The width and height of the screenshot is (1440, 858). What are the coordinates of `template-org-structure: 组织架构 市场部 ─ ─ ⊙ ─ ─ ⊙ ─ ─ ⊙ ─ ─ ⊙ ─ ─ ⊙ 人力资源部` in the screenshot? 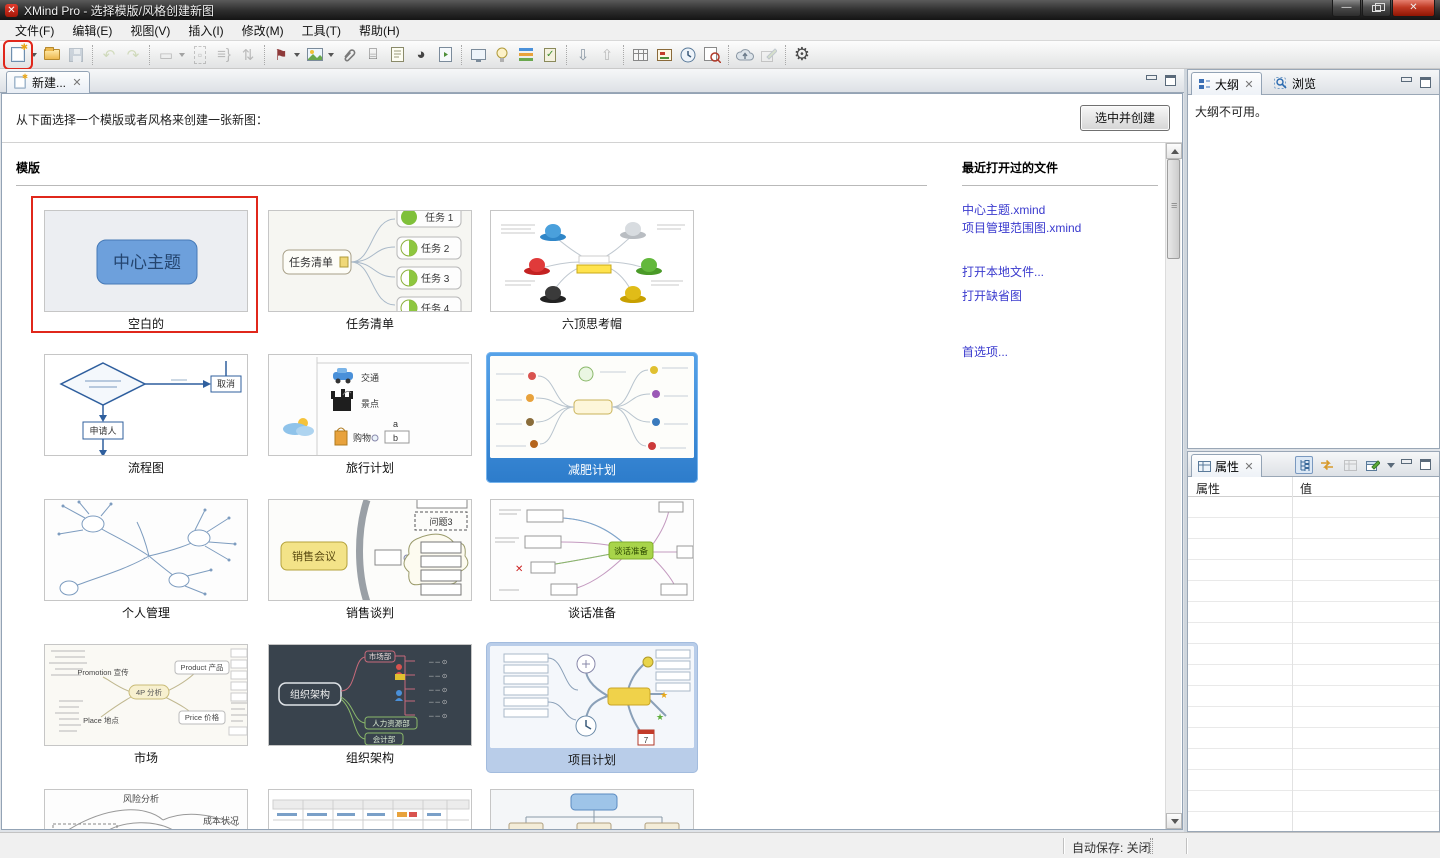 It's located at (370, 705).